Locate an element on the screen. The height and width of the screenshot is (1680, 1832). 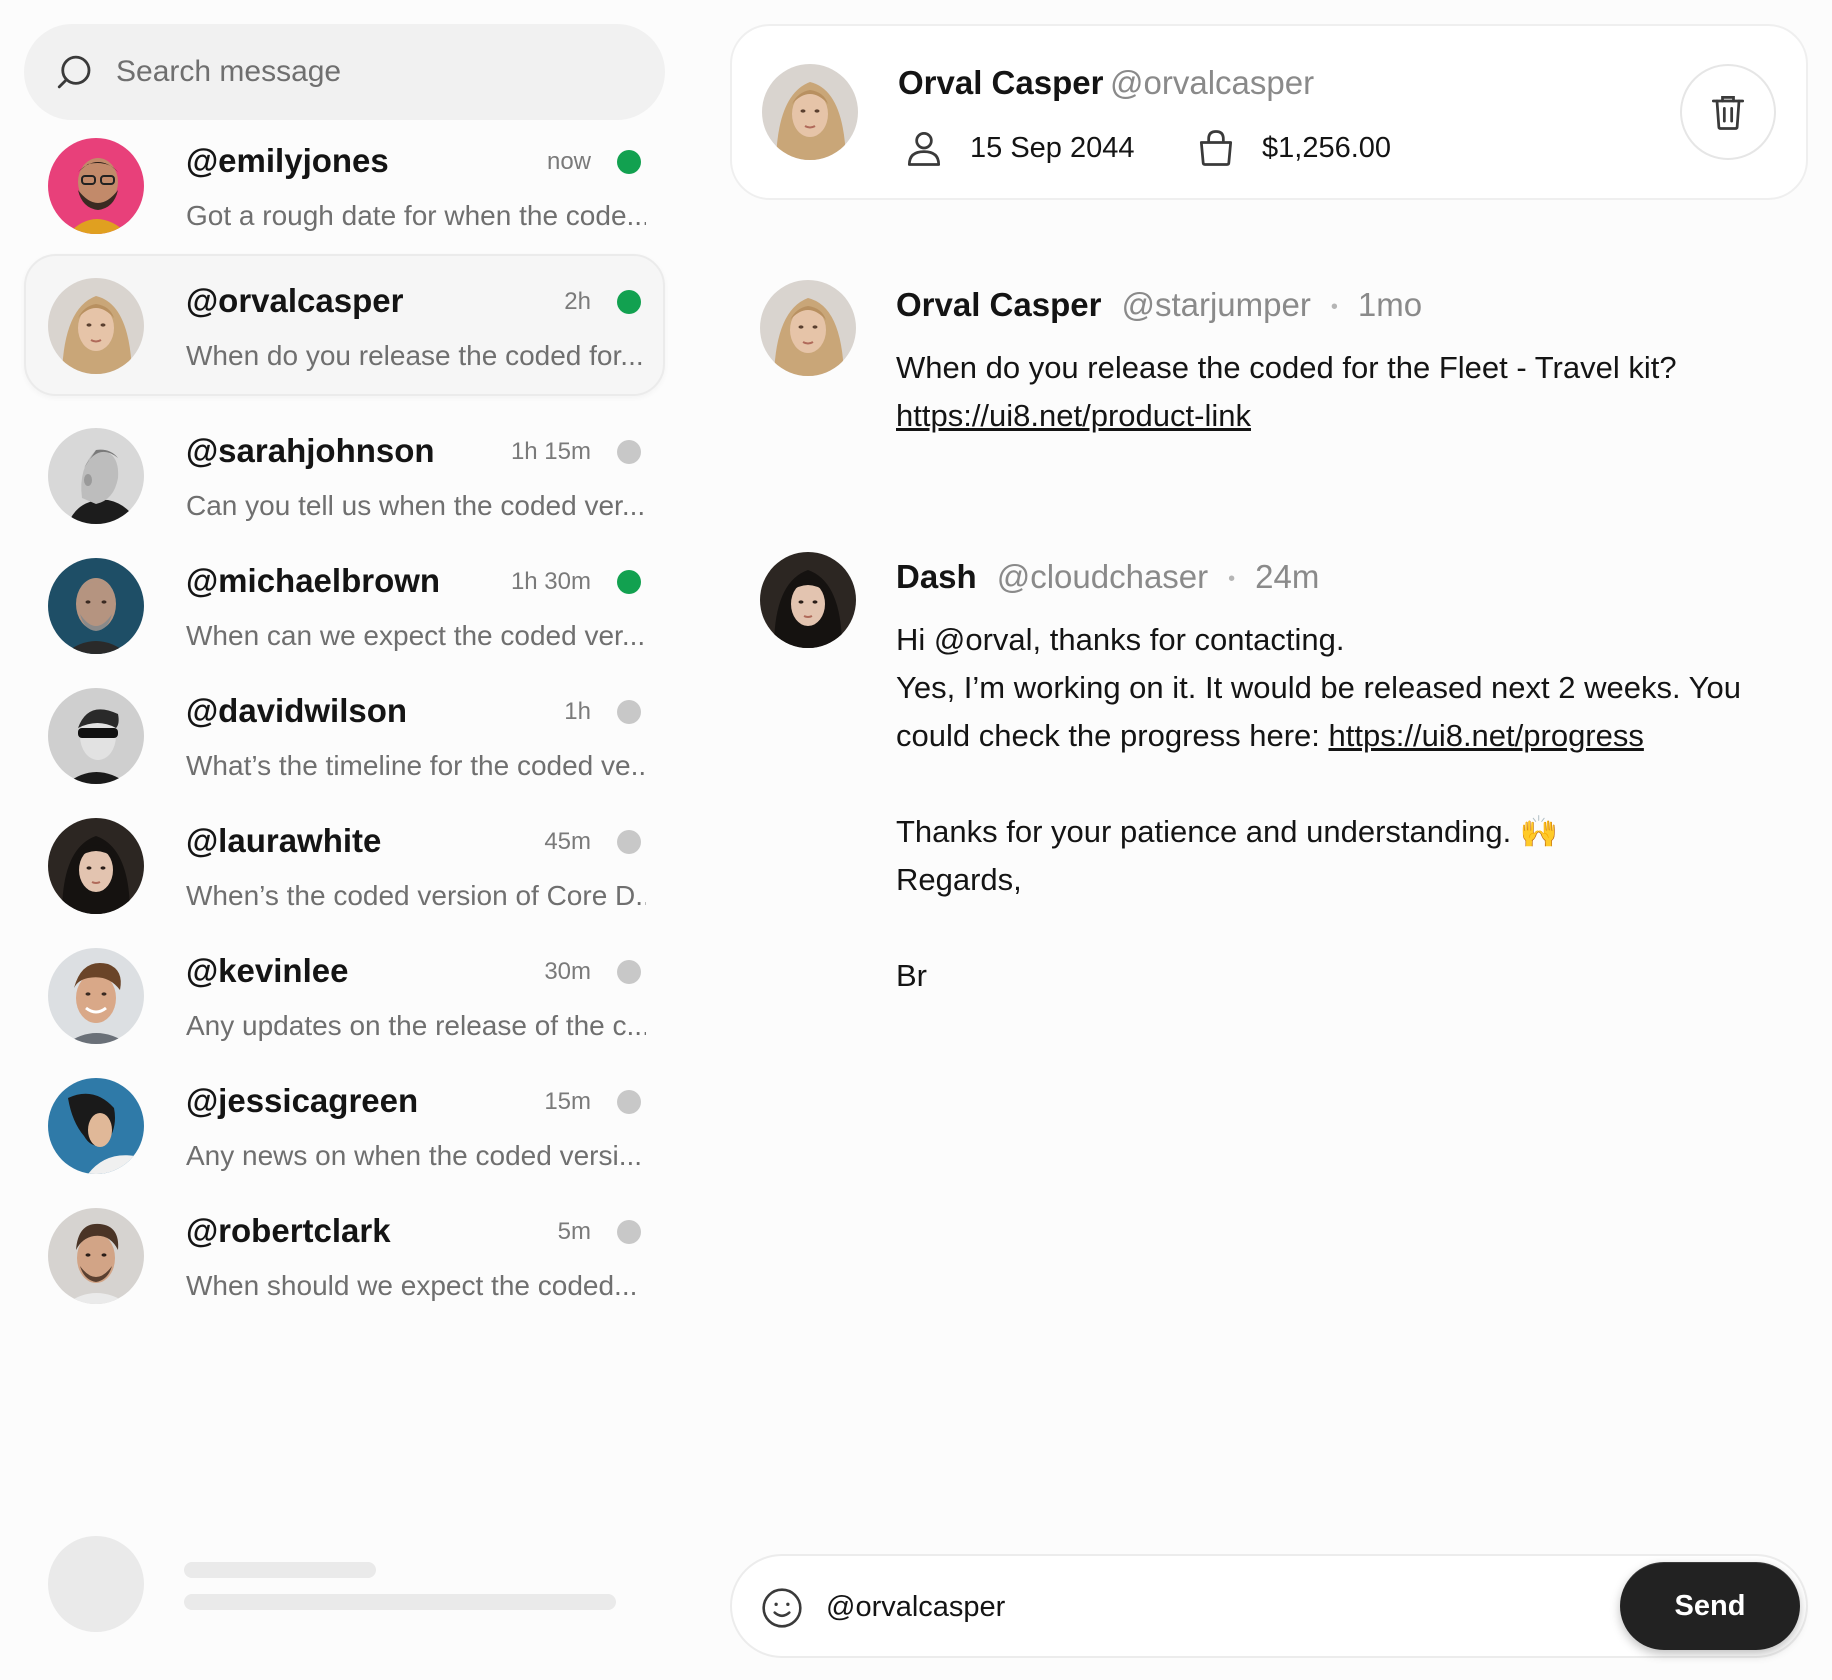
sender-name: Dash is located at coordinates (936, 576).